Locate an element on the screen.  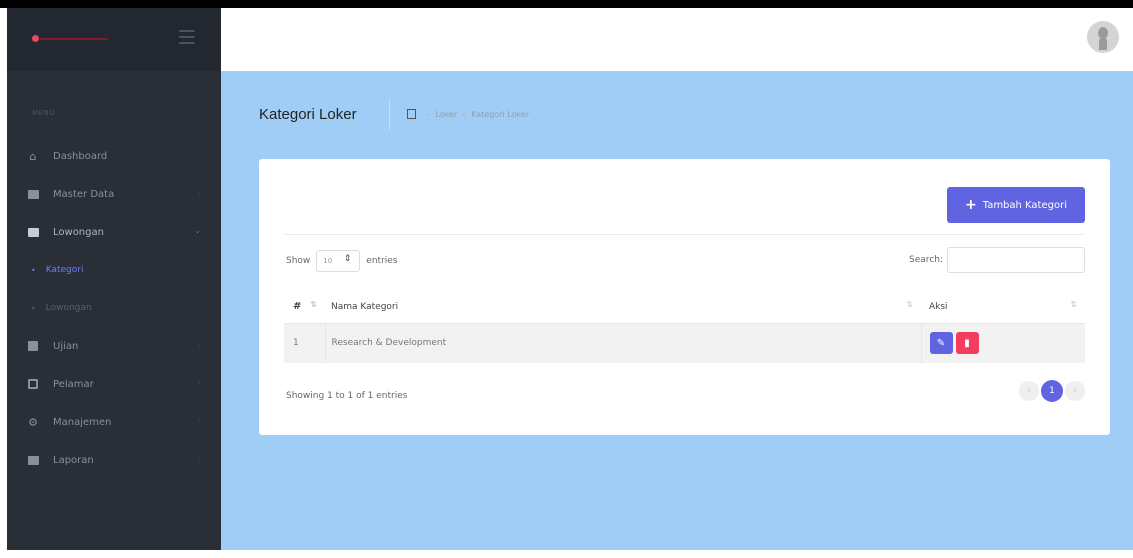
search-label: Search: is located at coordinates (926, 260).